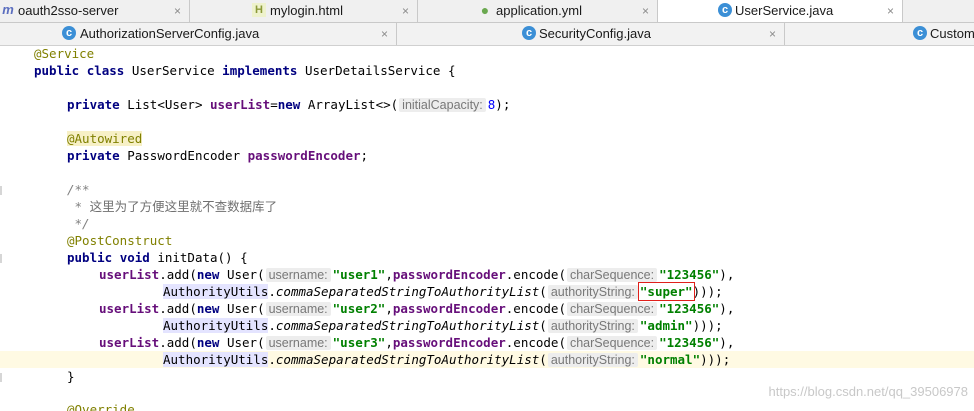  What do you see at coordinates (487, 206) in the screenshot?
I see `code-line: * 这里为了方便这里就不查数据库了` at bounding box center [487, 206].